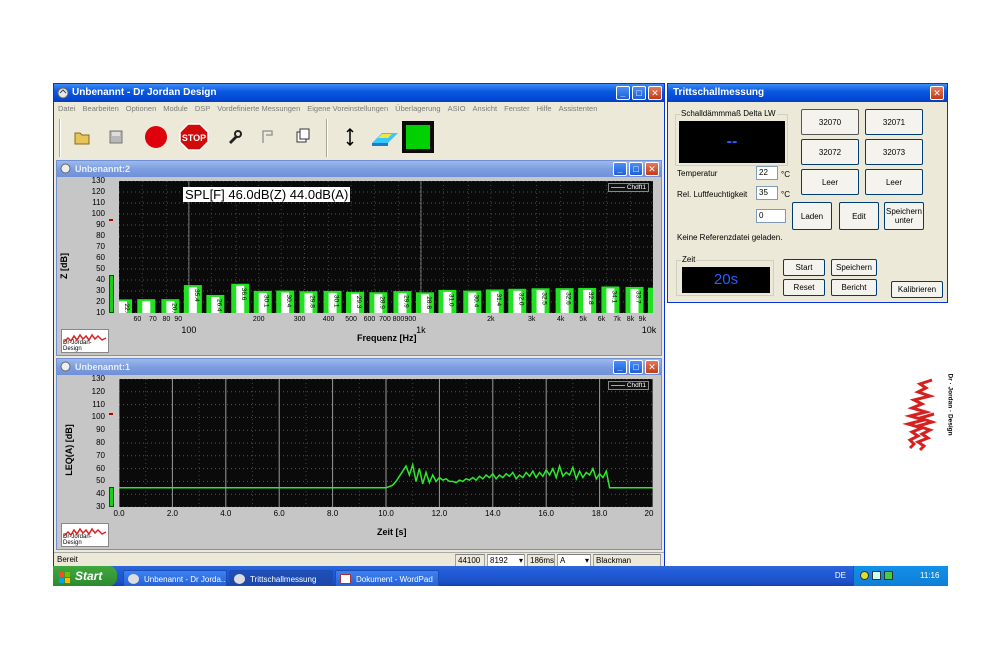  I want to click on bar-value-label: 31.0, so click(450, 300).